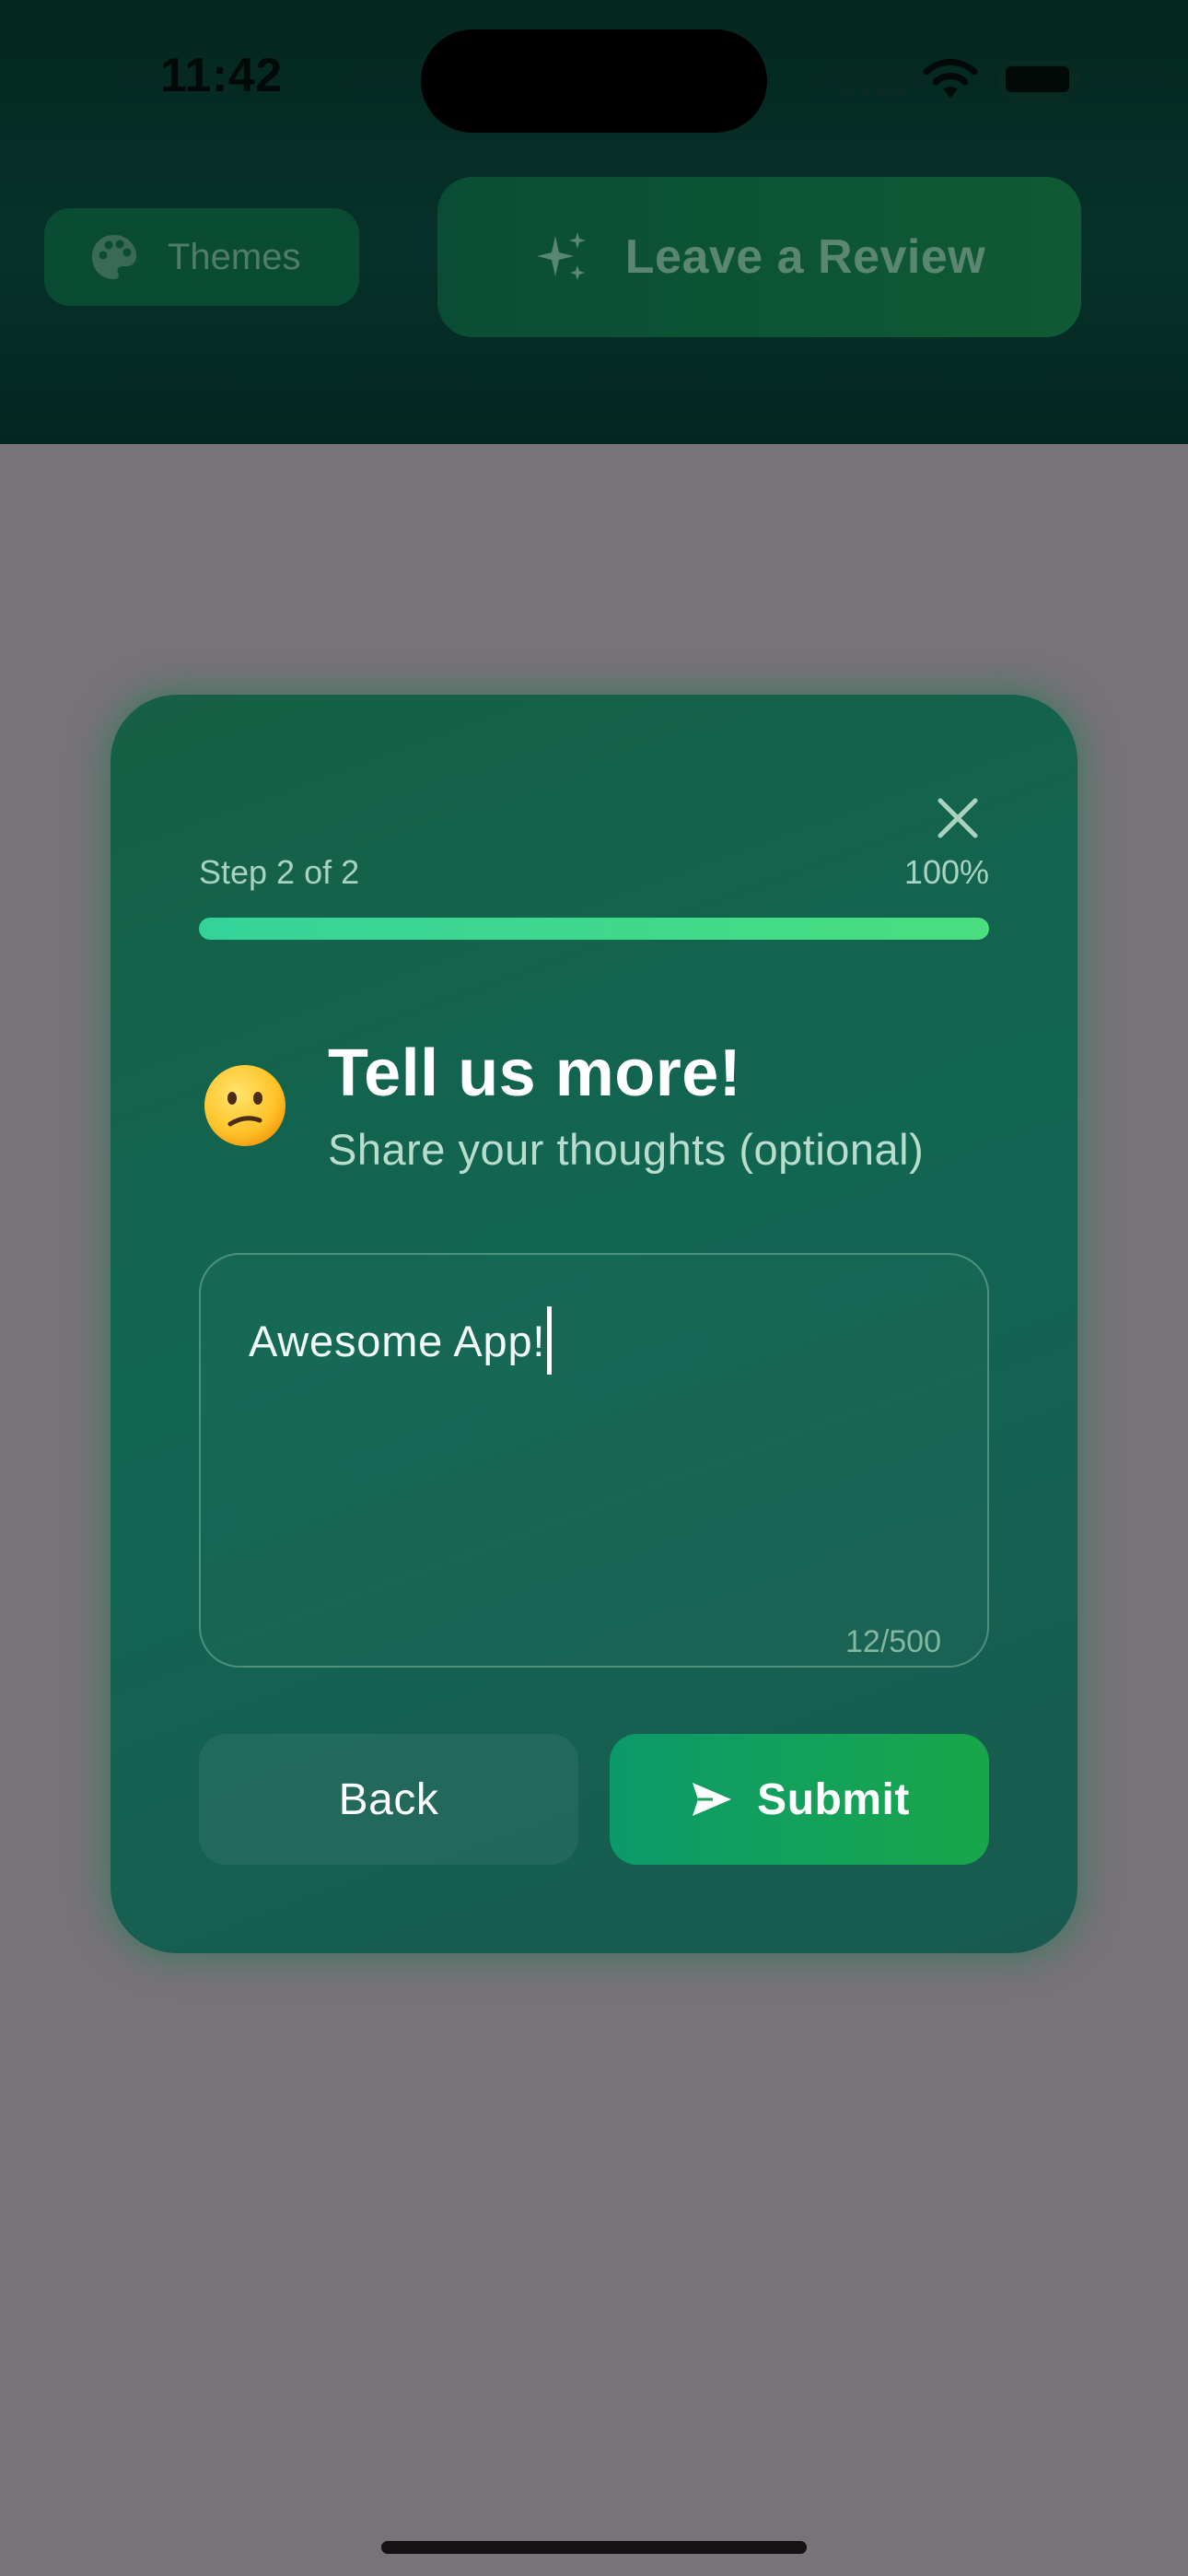 This screenshot has height=2576, width=1188. I want to click on modal-title: Tell us more!, so click(535, 1073).